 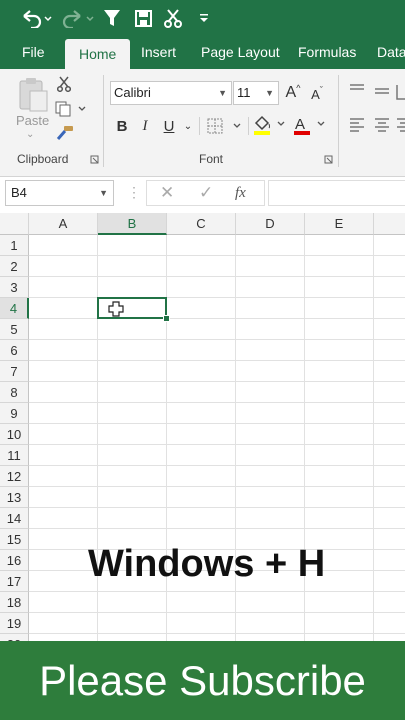 What do you see at coordinates (14, 560) in the screenshot?
I see `row-header-16: 16` at bounding box center [14, 560].